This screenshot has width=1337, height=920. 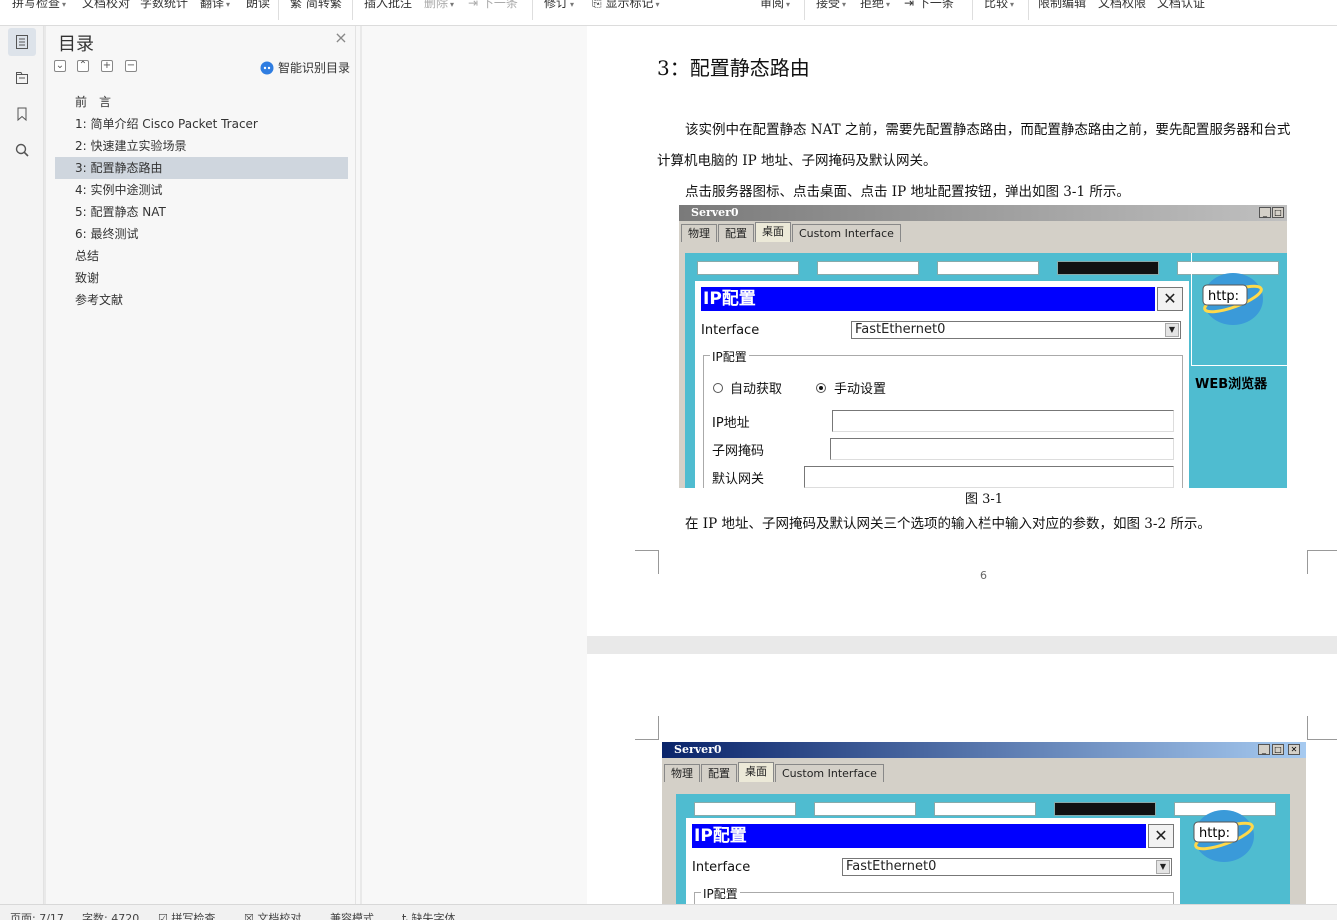 I want to click on bookmark-icon, so click(x=22, y=114).